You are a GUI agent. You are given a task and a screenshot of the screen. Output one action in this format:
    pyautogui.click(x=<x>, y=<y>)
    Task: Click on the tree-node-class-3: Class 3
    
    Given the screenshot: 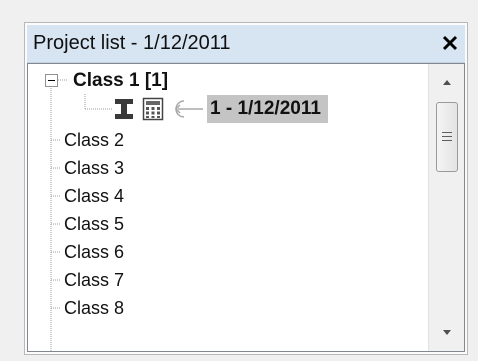 What is the action you would take?
    pyautogui.click(x=94, y=168)
    